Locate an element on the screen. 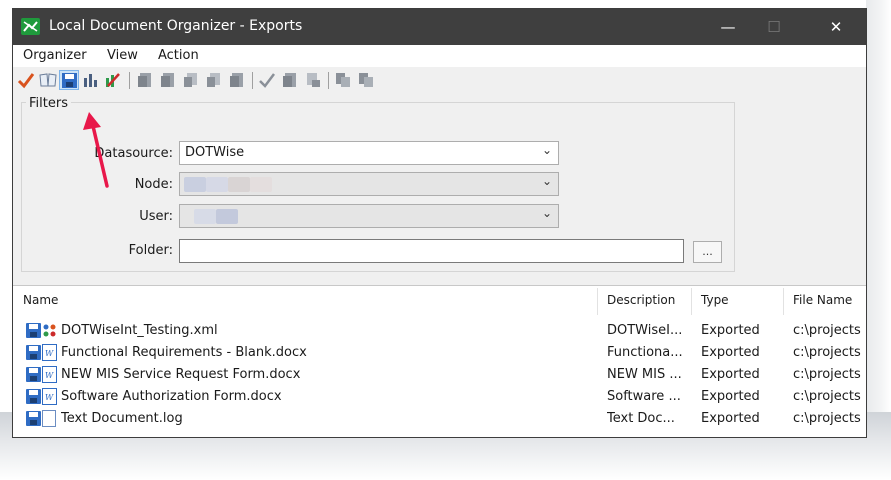  open-book-button is located at coordinates (48, 80).